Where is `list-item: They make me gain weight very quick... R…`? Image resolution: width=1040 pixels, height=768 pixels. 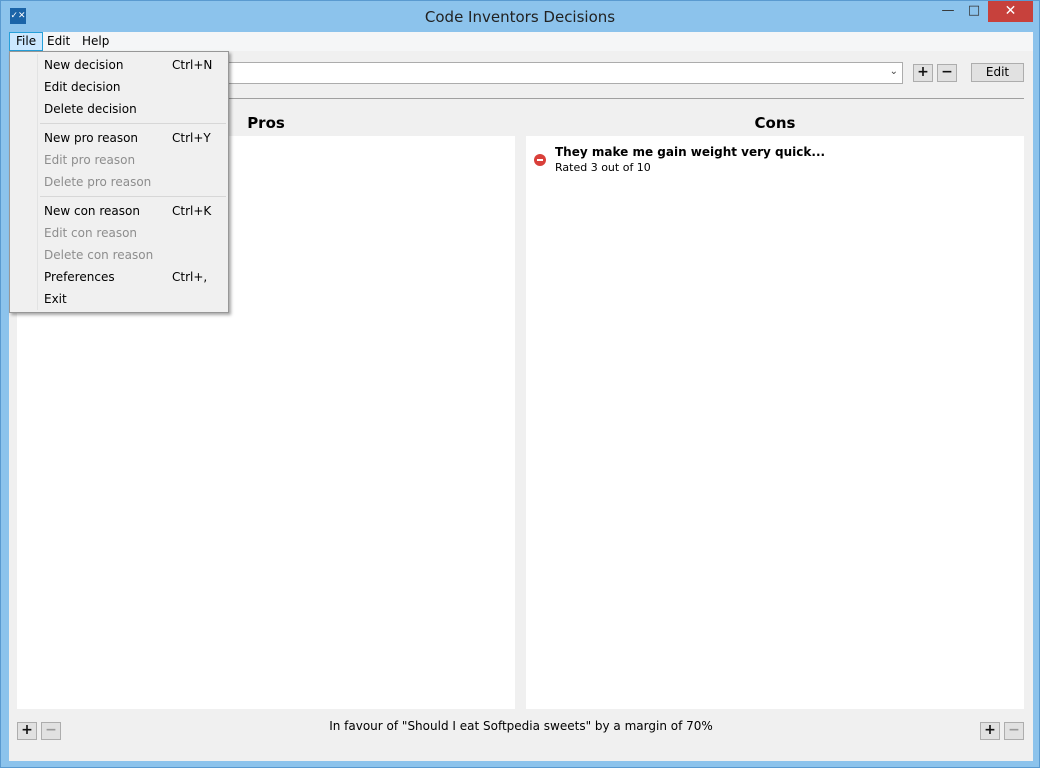 list-item: They make me gain weight very quick... R… is located at coordinates (774, 161).